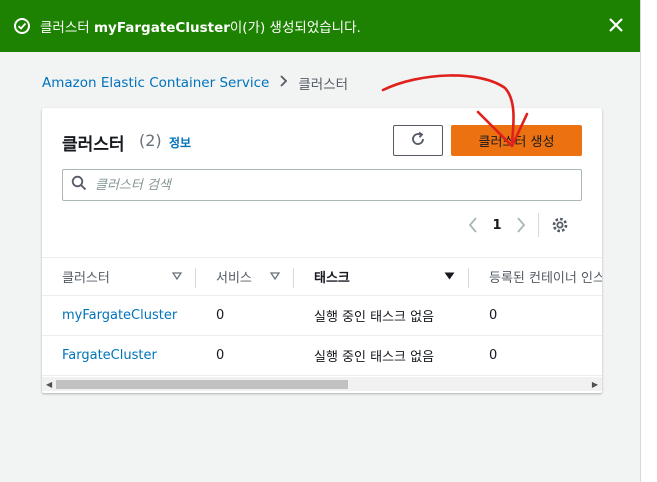  Describe the element at coordinates (473, 225) in the screenshot. I see `chevron-left-icon` at that location.